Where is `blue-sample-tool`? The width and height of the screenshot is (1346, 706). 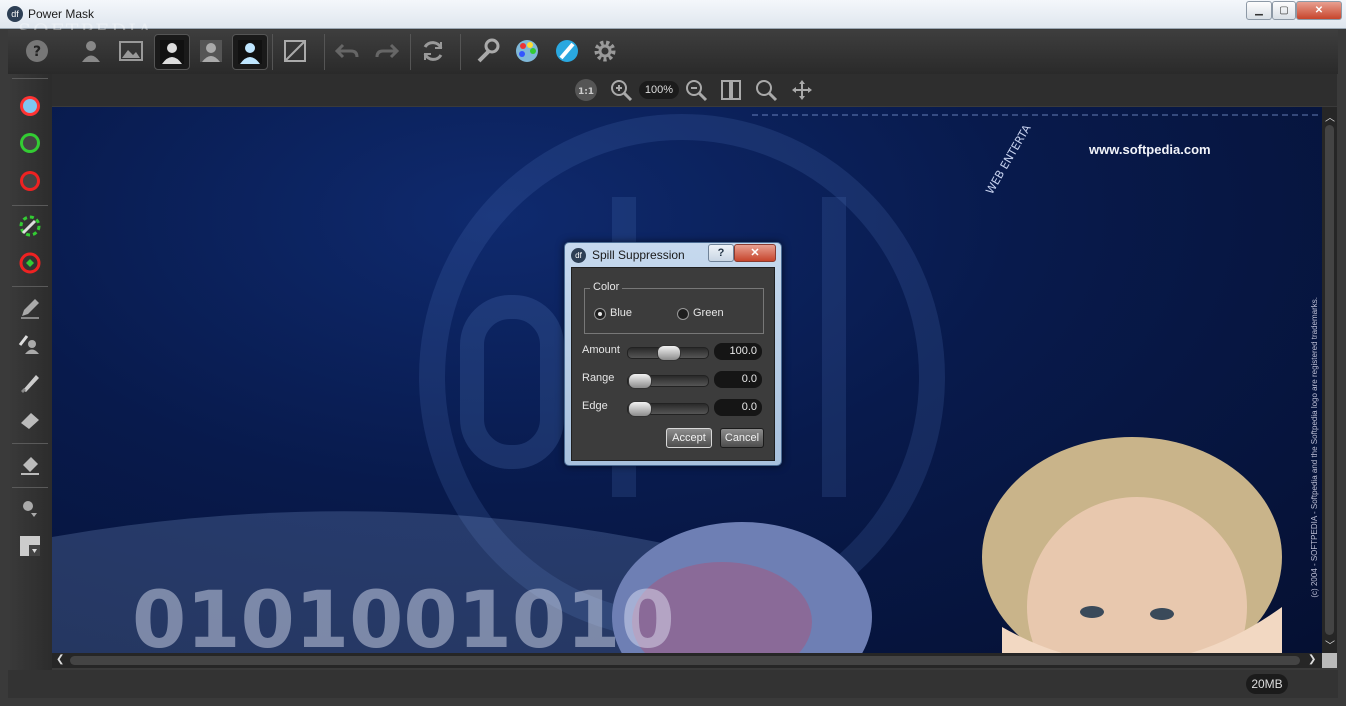
blue-sample-tool is located at coordinates (30, 106).